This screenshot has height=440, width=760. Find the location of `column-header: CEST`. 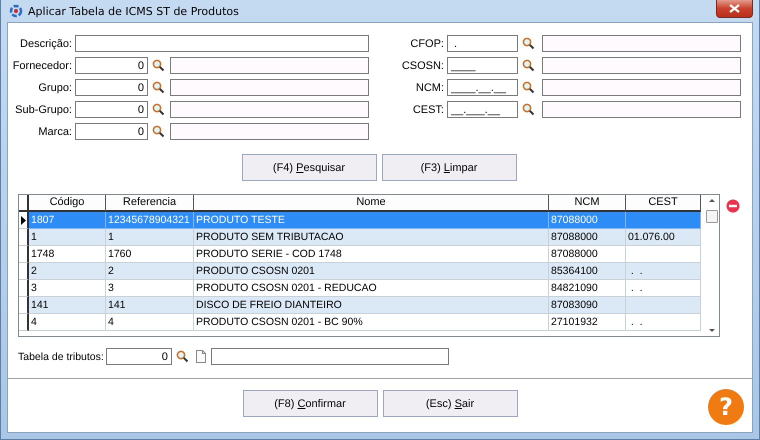

column-header: CEST is located at coordinates (663, 203).